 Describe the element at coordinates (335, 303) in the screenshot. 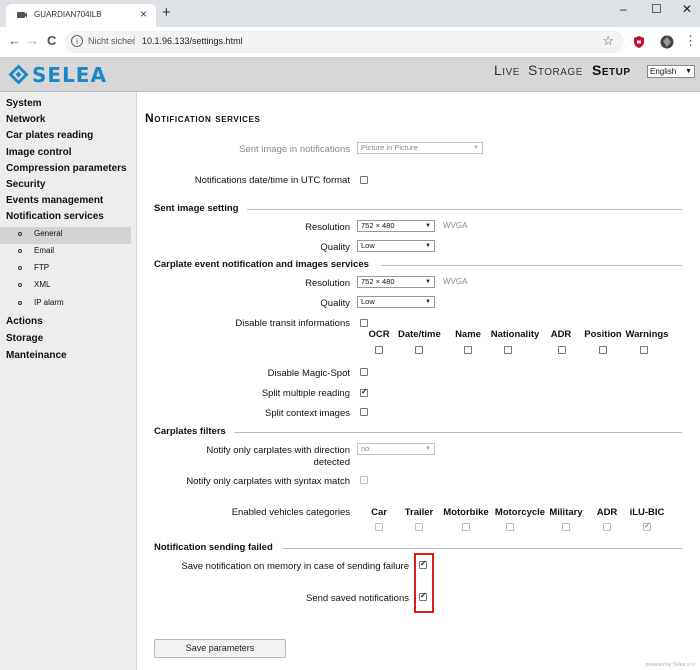

I see `quality-label: Quality` at that location.